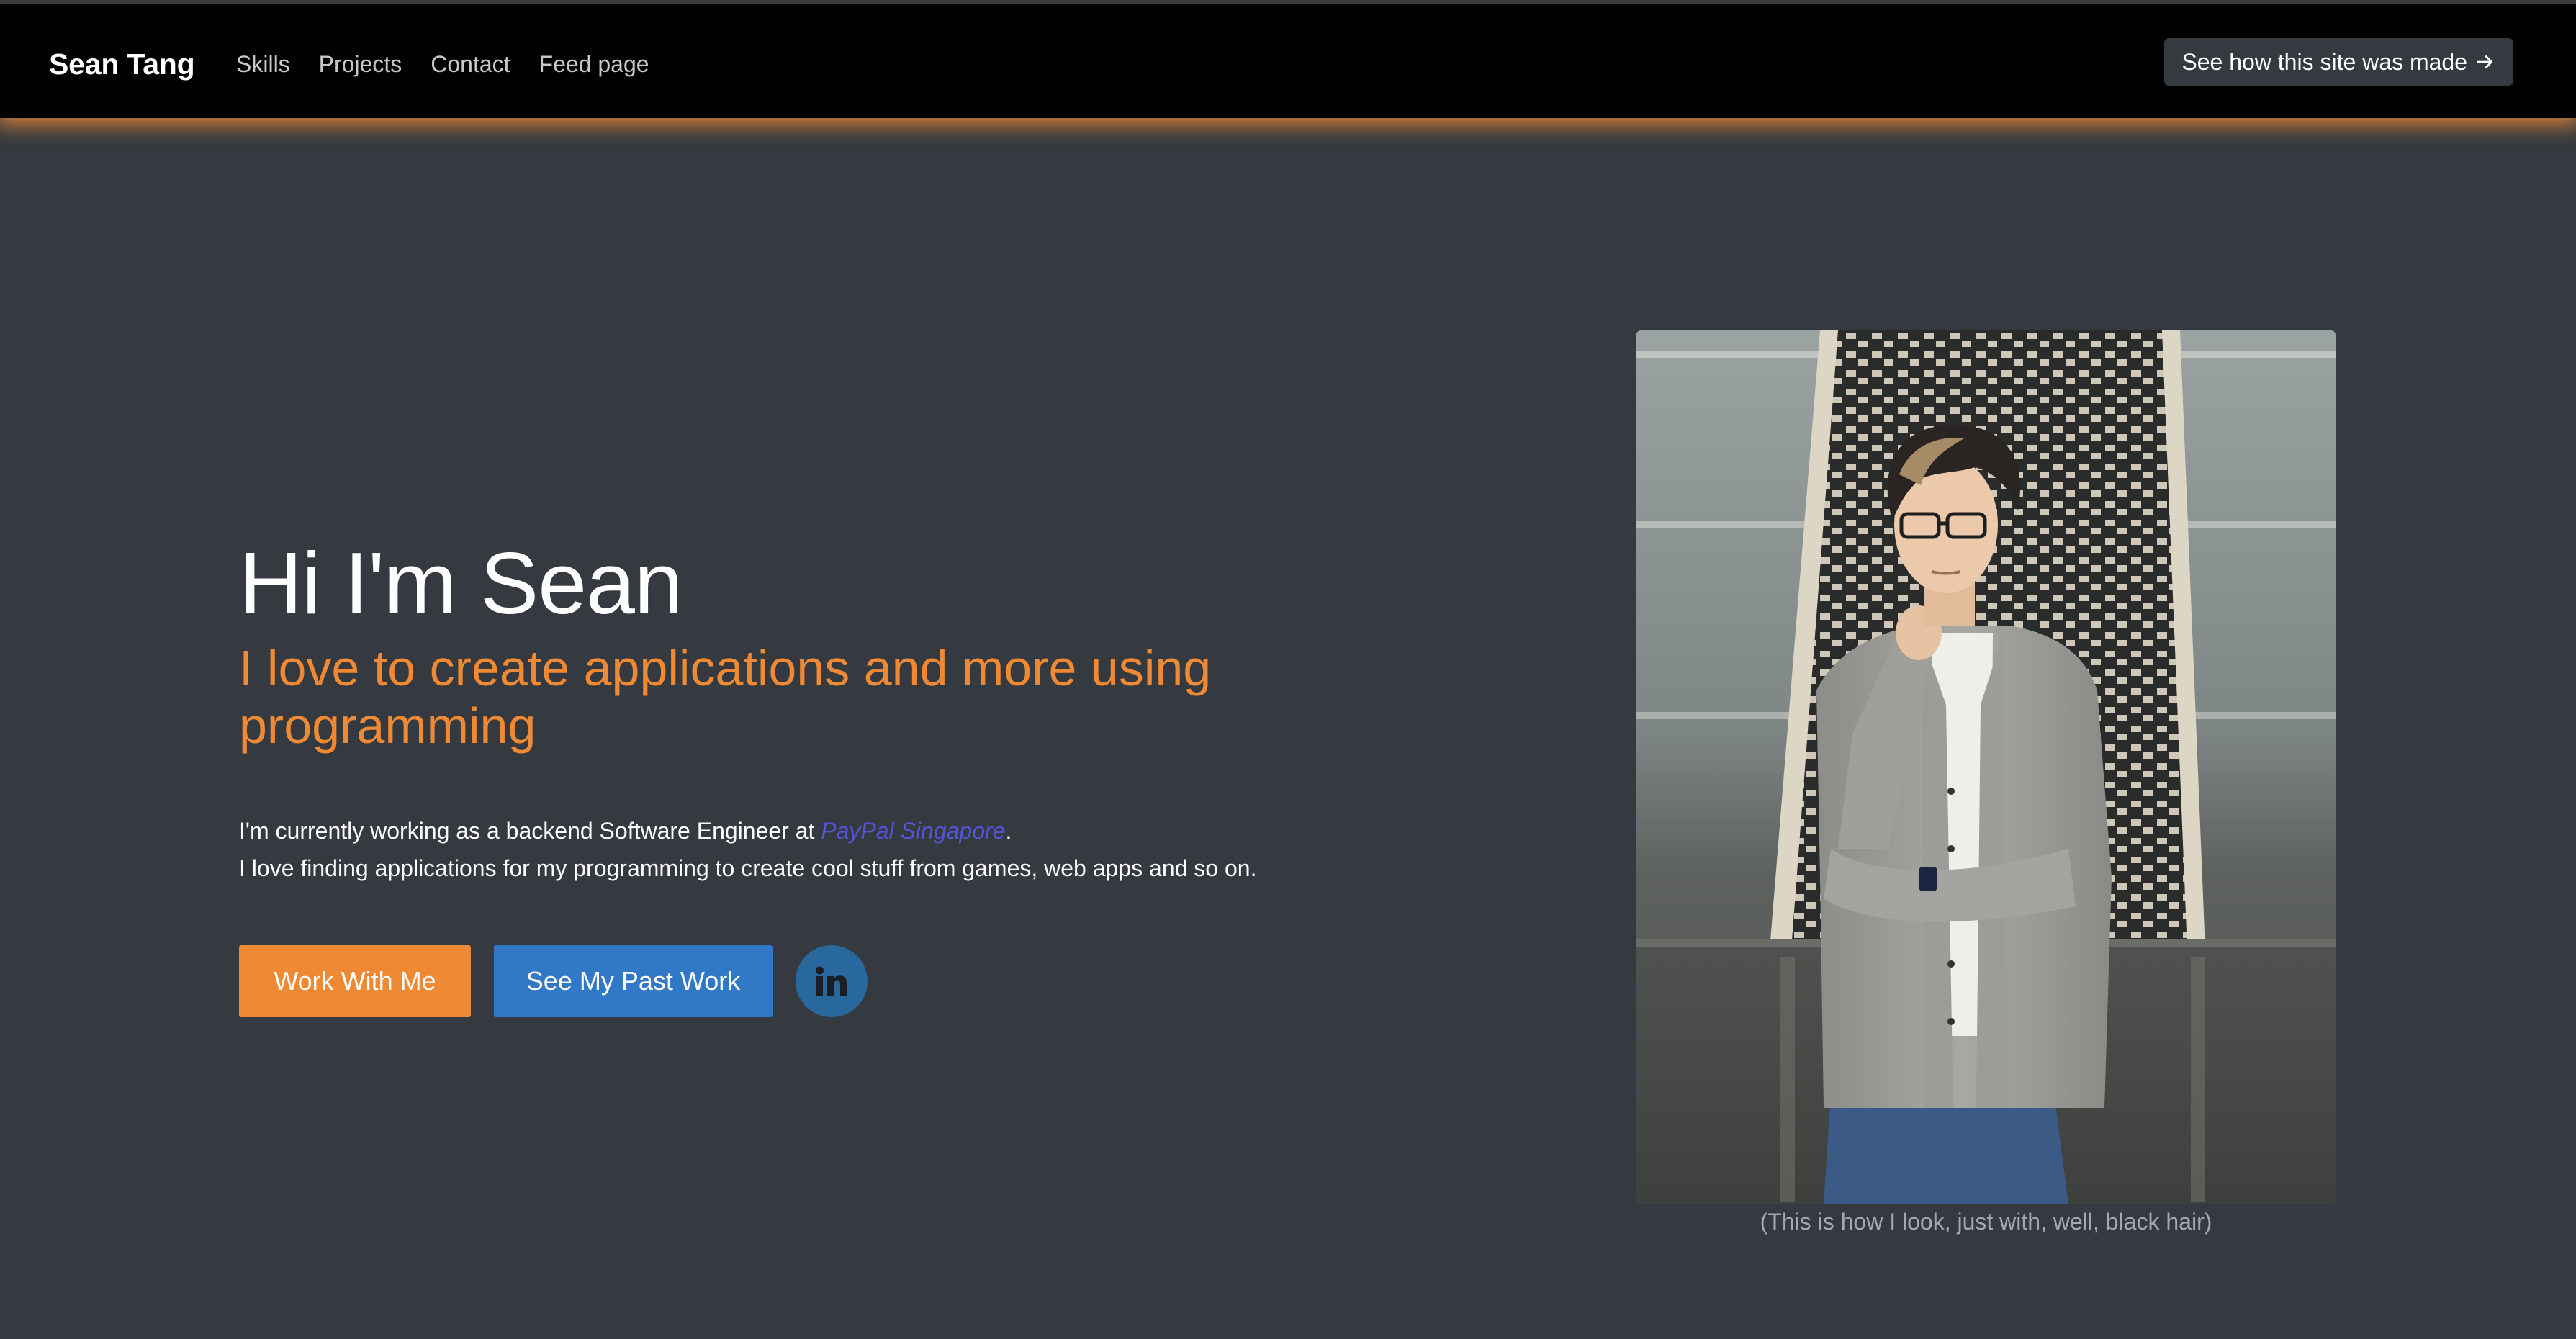 This screenshot has height=1339, width=2576. I want to click on brand-link: Sean Tang, so click(122, 64).